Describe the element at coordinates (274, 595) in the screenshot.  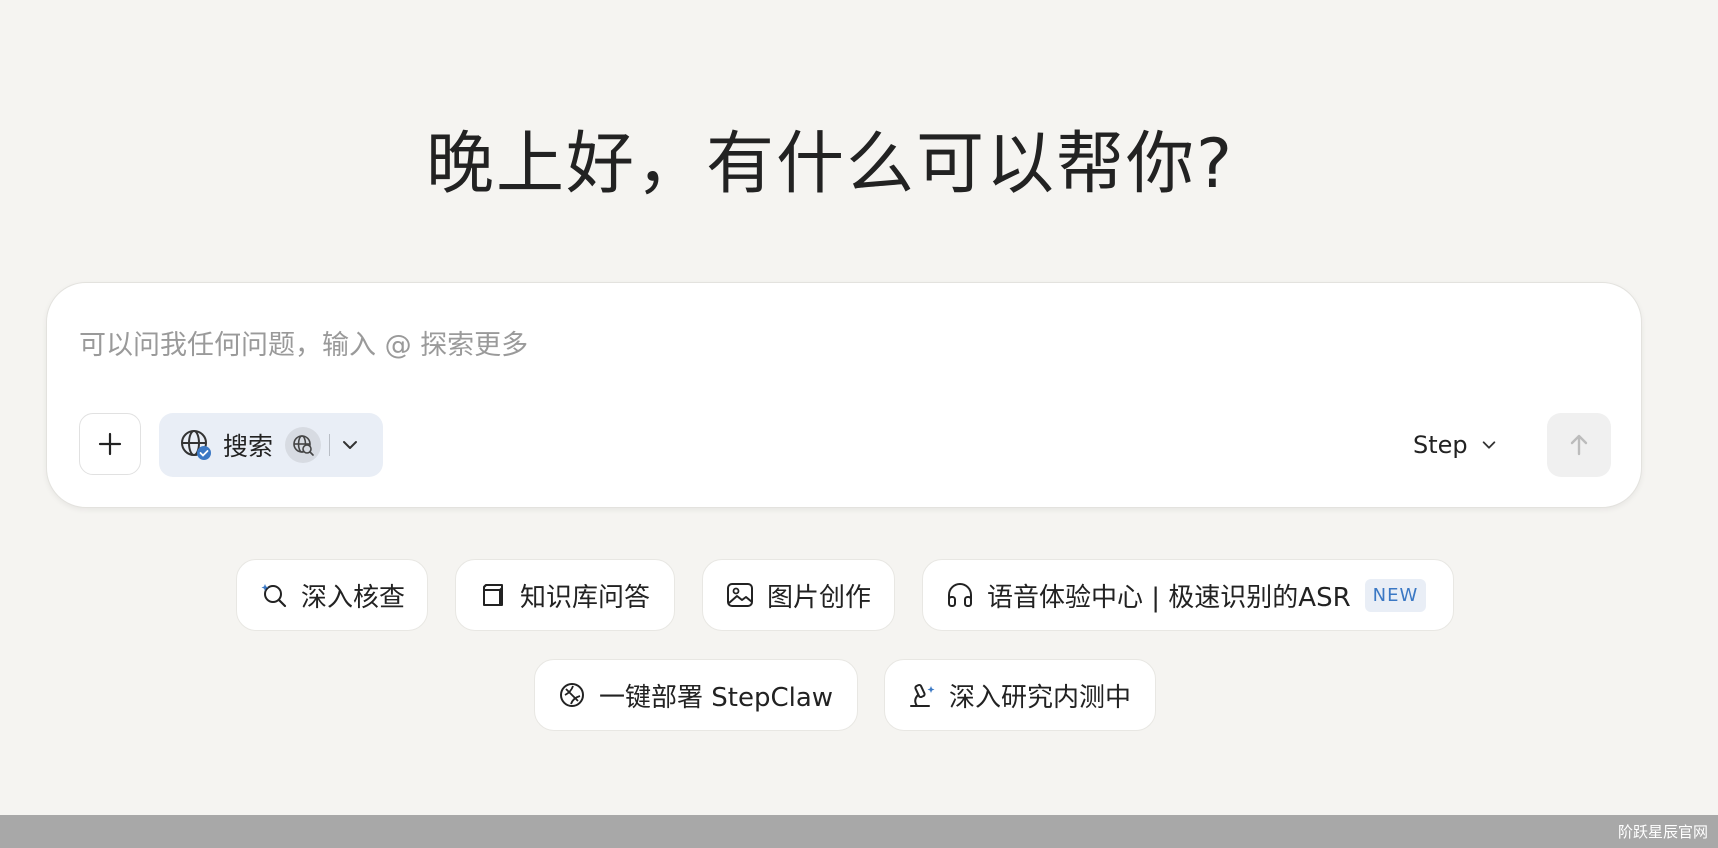
I see `search-sparkle-icon` at that location.